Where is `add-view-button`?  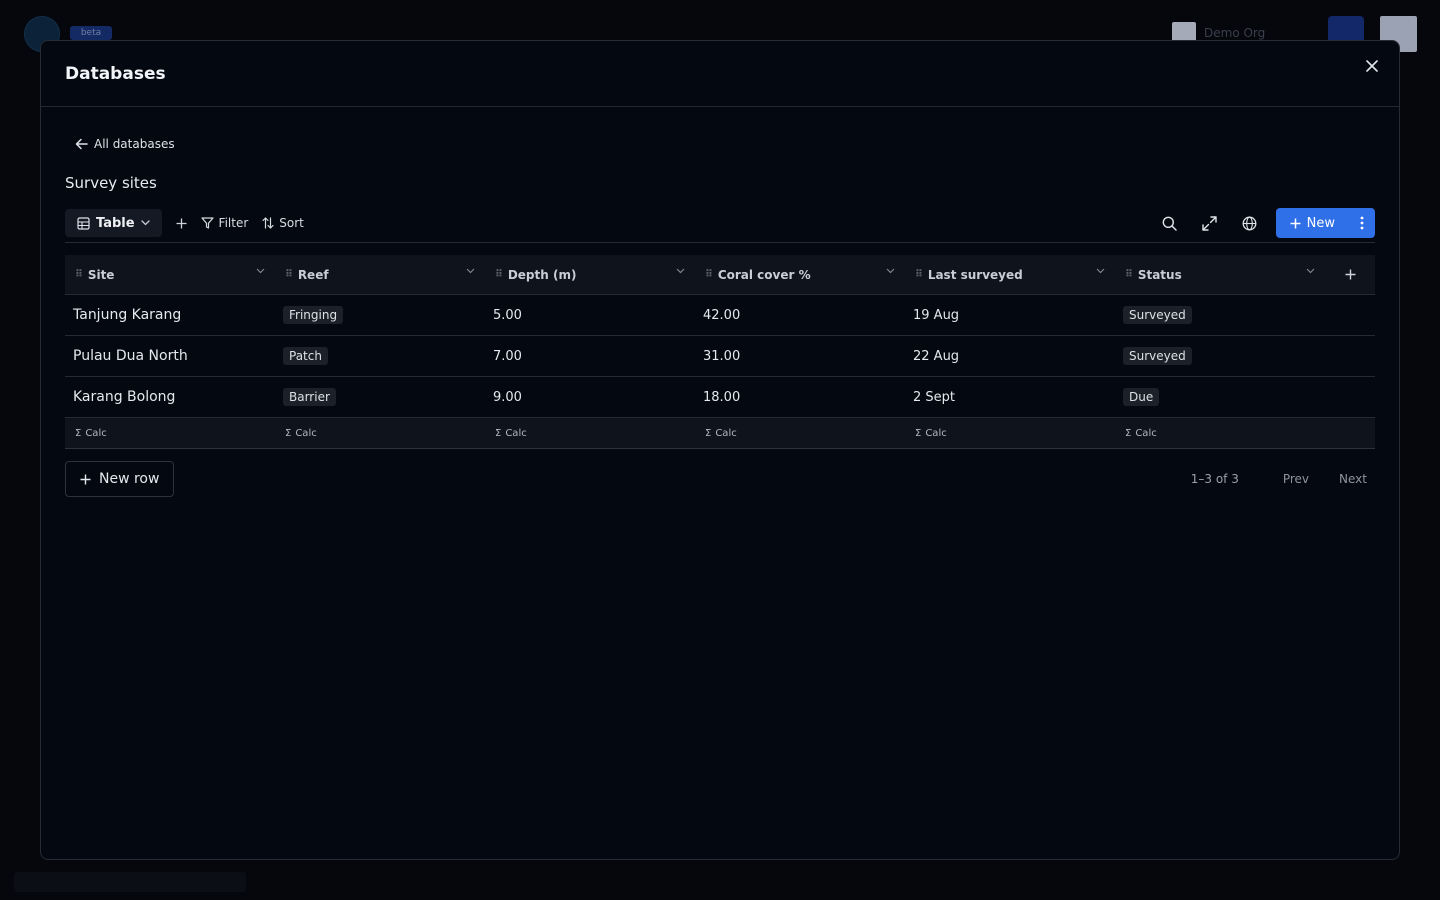
add-view-button is located at coordinates (181, 223).